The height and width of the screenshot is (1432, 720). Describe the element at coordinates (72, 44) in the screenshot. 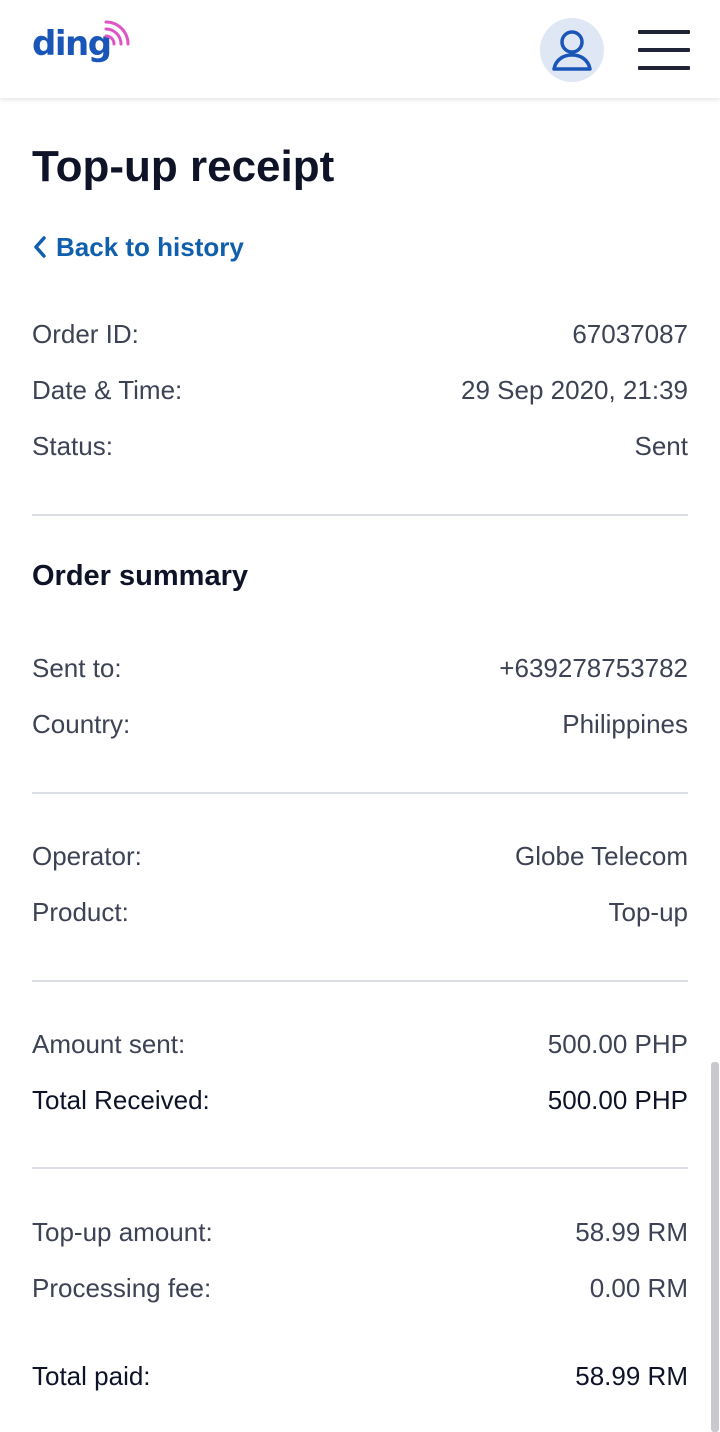

I see `logo-wordmark: ding` at that location.